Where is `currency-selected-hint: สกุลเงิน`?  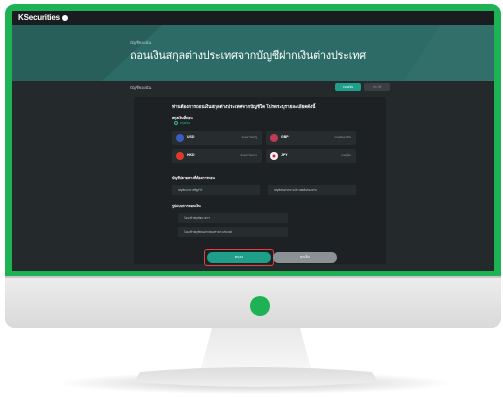 currency-selected-hint: สกุลเงิน is located at coordinates (182, 123).